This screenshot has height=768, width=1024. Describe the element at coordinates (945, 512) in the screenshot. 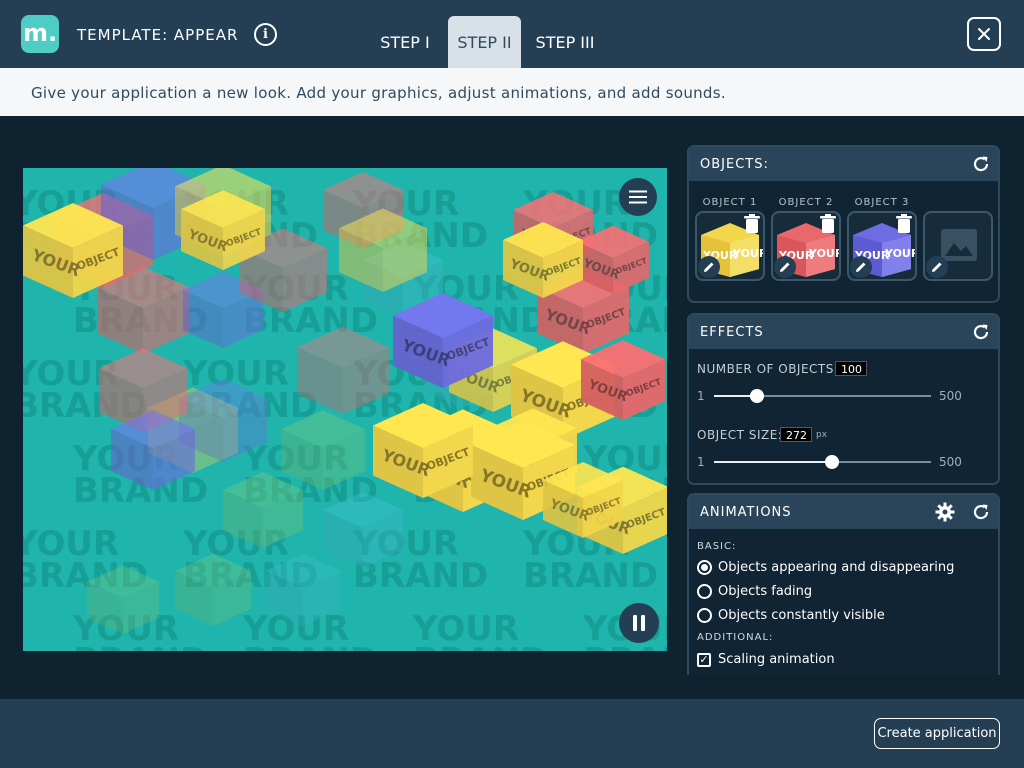

I see `gear-icon` at that location.